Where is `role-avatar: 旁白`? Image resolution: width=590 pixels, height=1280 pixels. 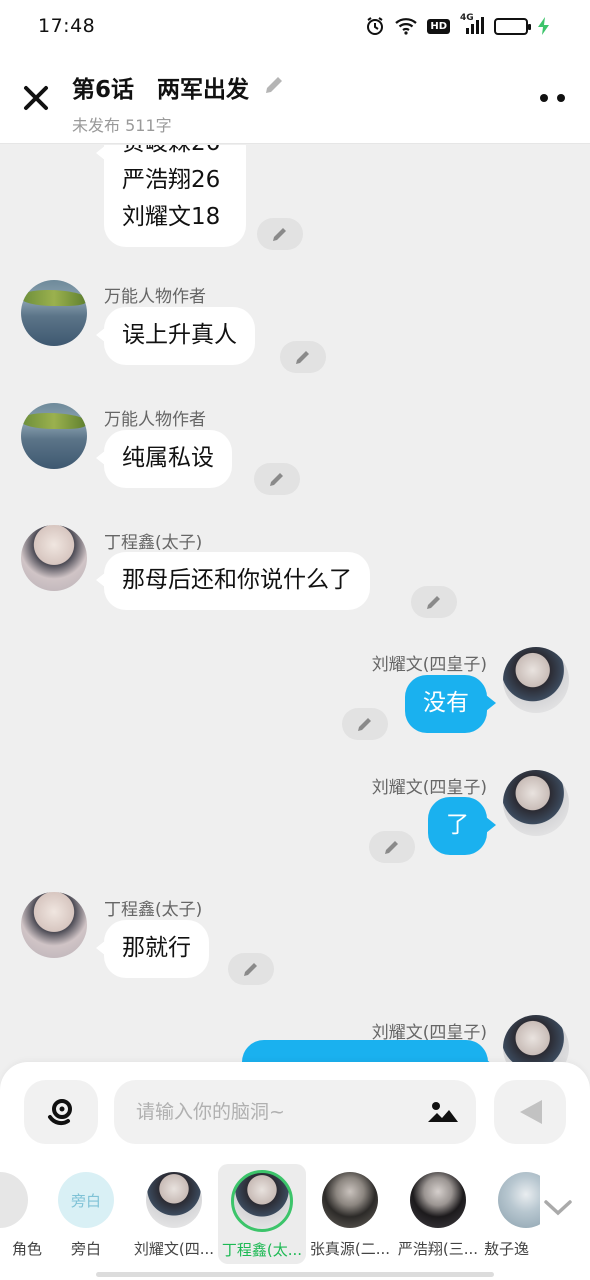 role-avatar: 旁白 is located at coordinates (86, 1200).